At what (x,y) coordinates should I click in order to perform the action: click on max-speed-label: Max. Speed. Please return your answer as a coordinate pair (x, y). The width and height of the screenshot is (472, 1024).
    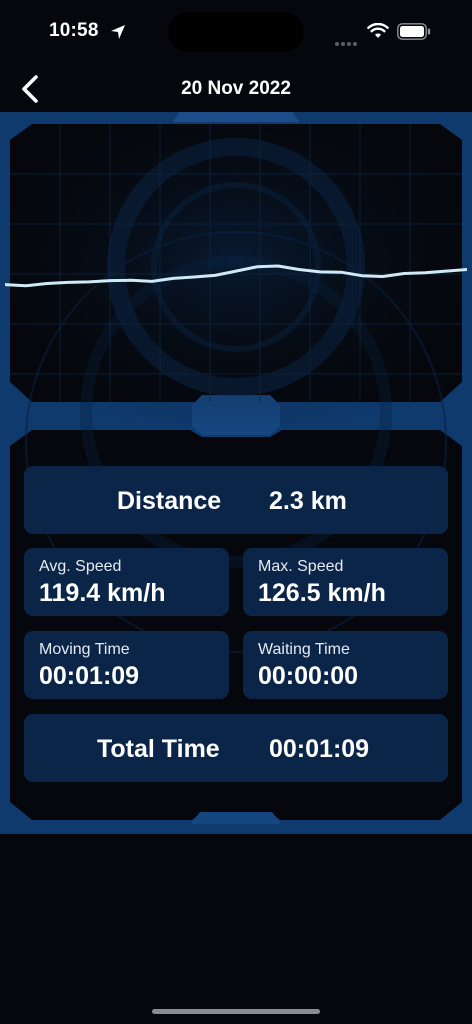
    Looking at the image, I should click on (301, 566).